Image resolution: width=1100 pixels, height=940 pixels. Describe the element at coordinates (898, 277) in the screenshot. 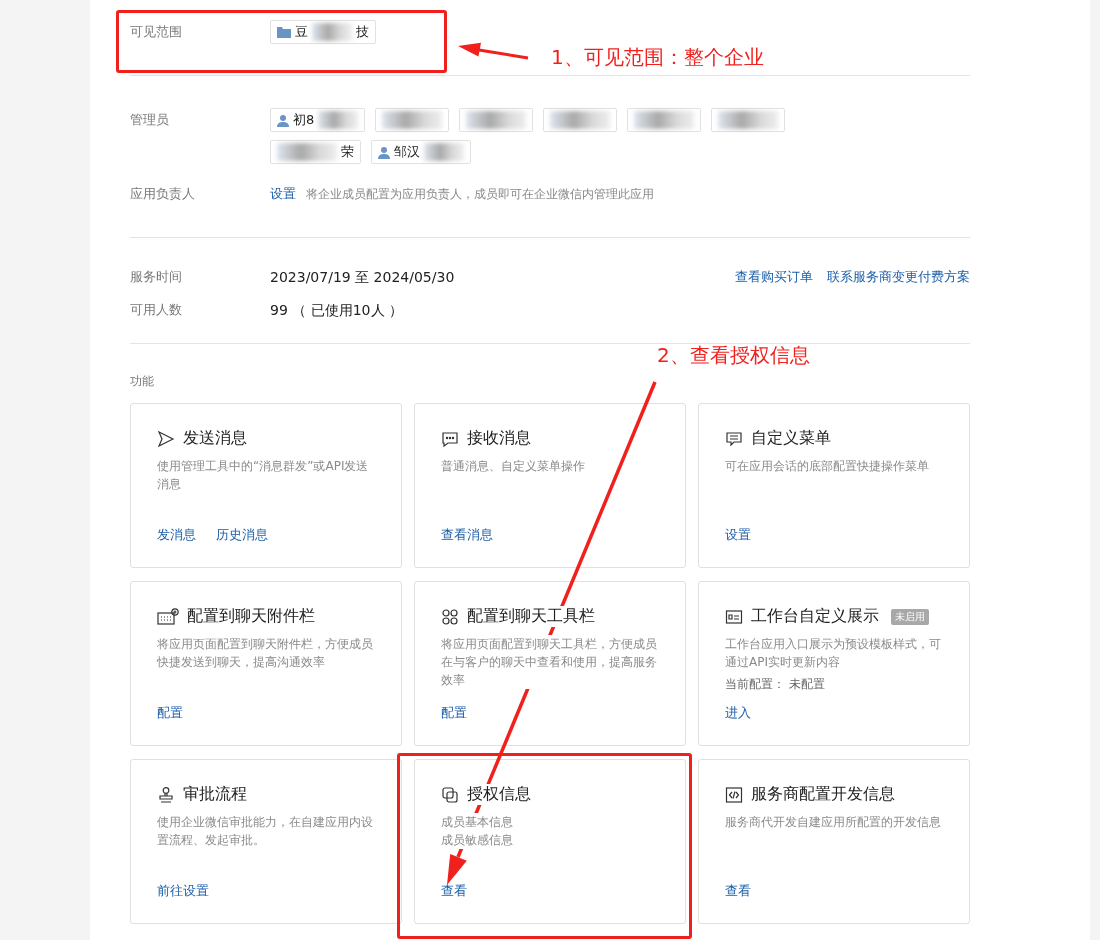

I see `text-link: 联系服务商变更付费方案` at that location.